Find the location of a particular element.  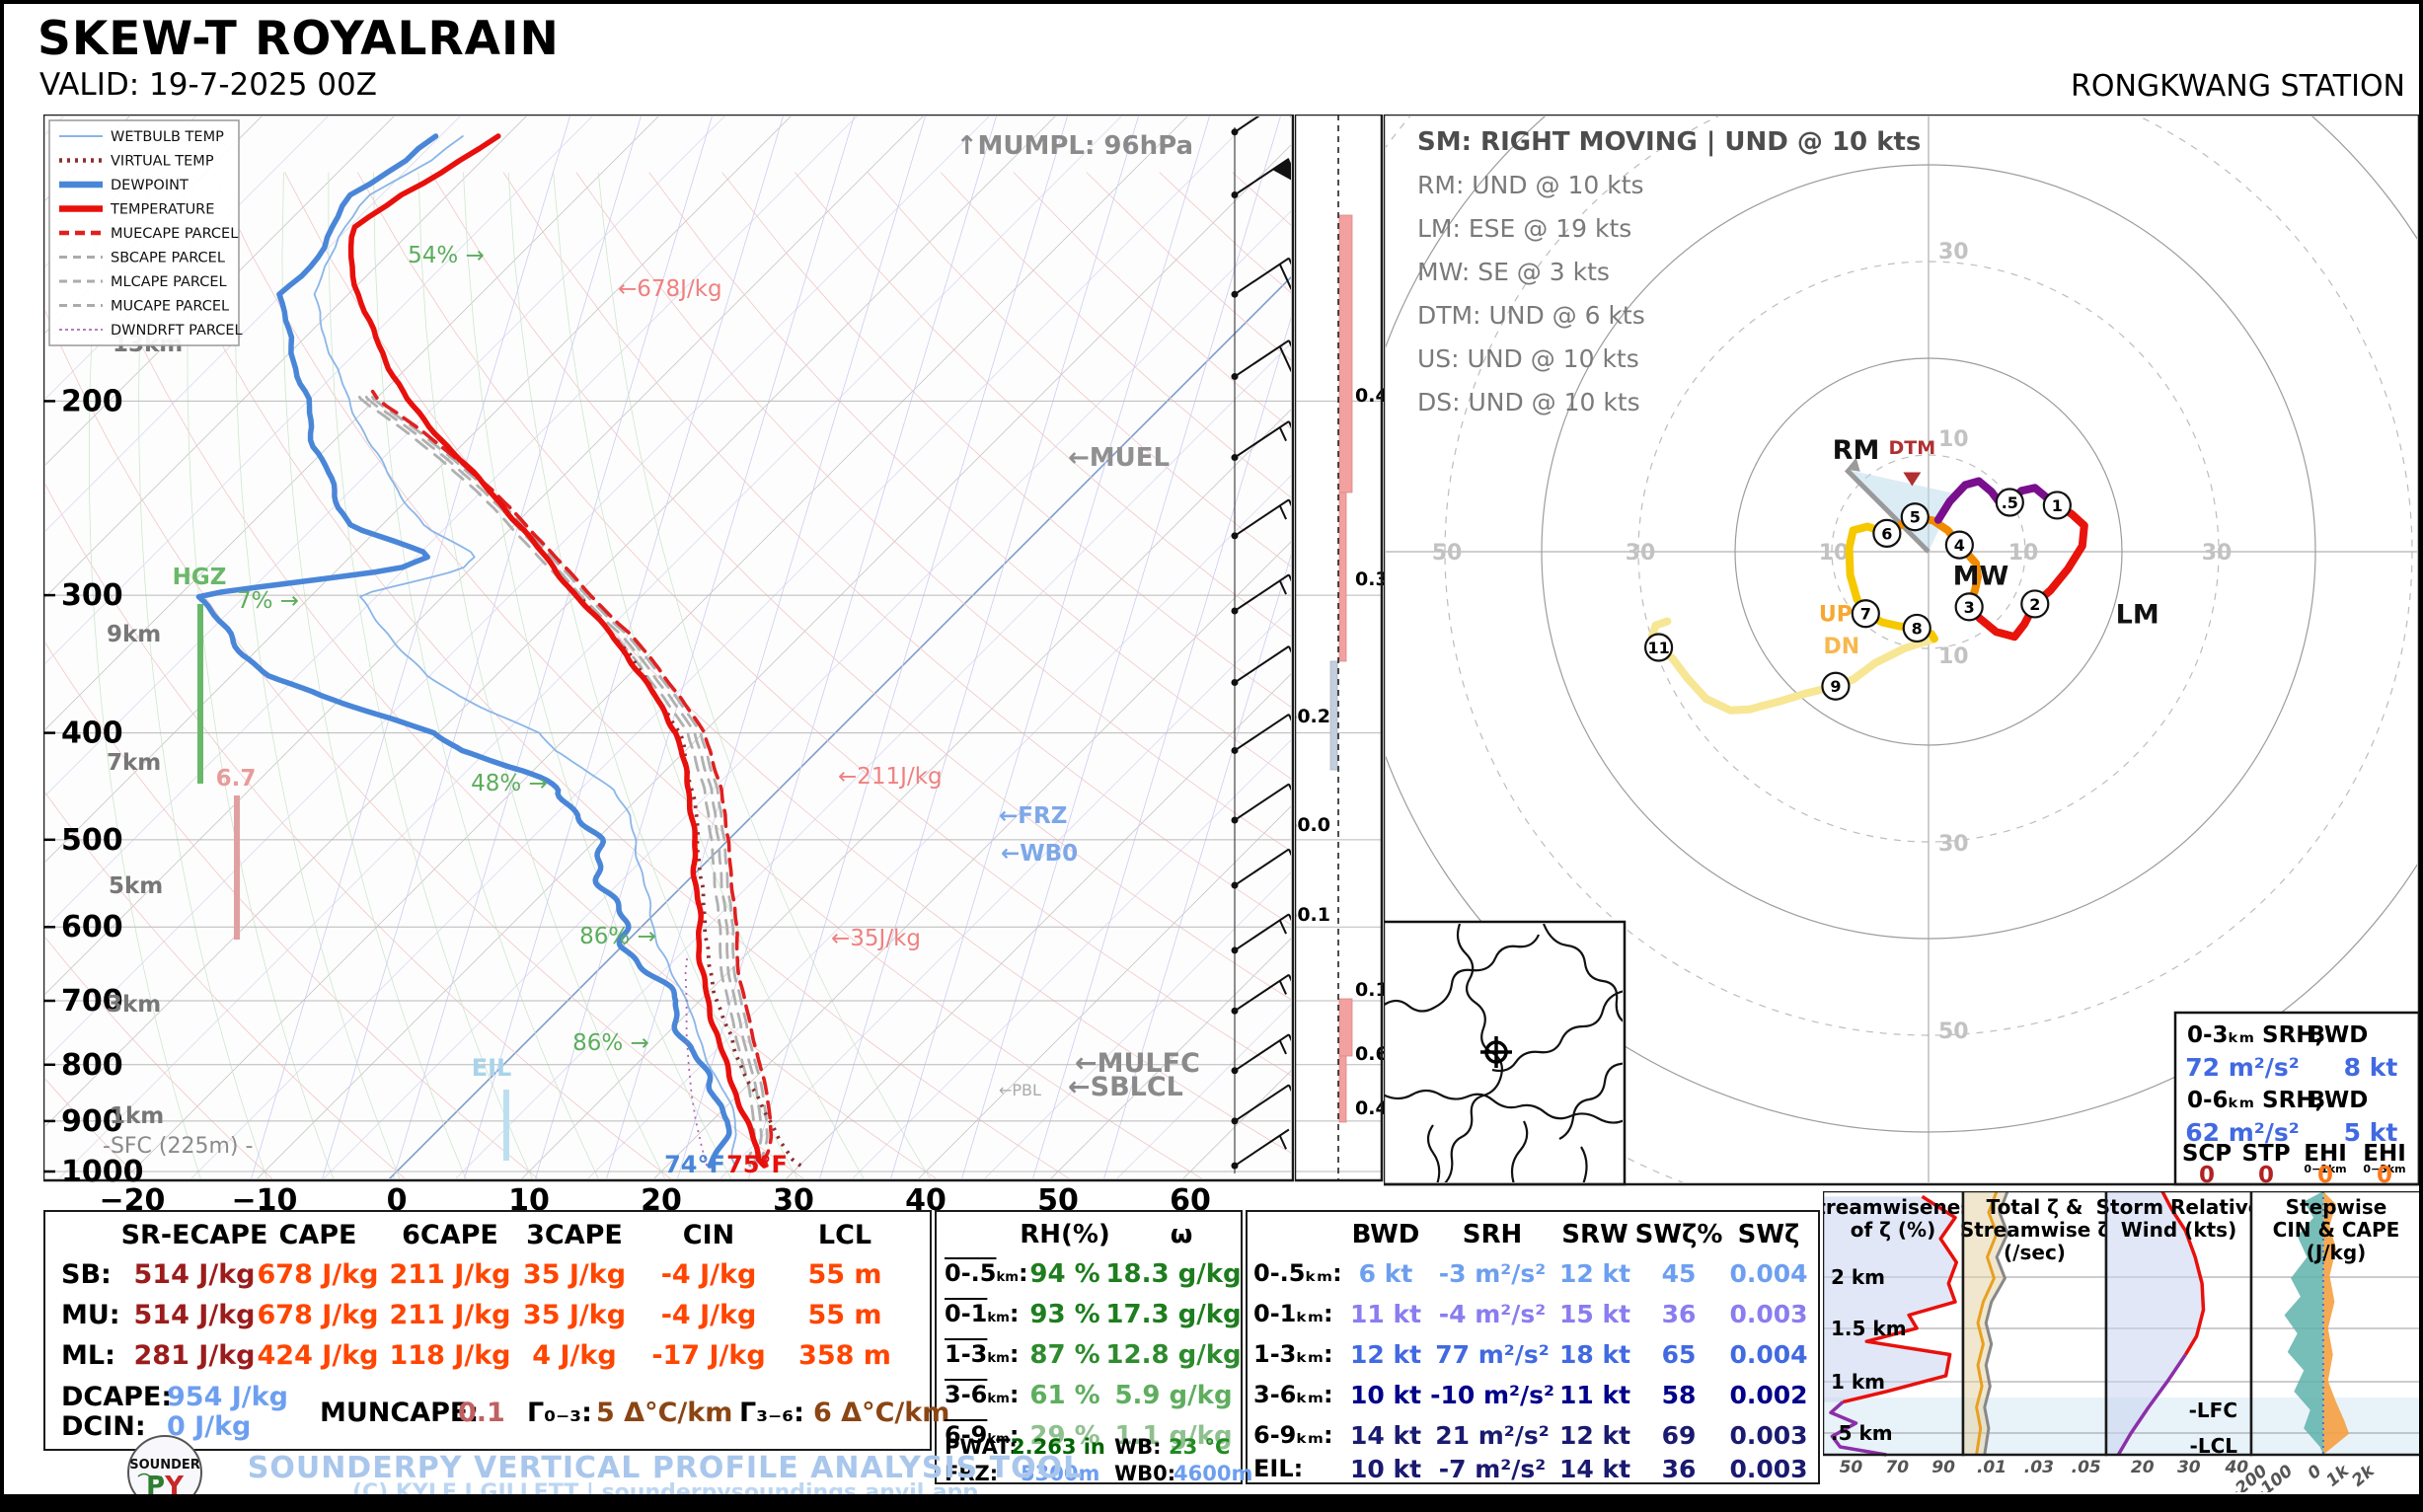

panel-tick-label: .05 is located at coordinates (2086, 1468).